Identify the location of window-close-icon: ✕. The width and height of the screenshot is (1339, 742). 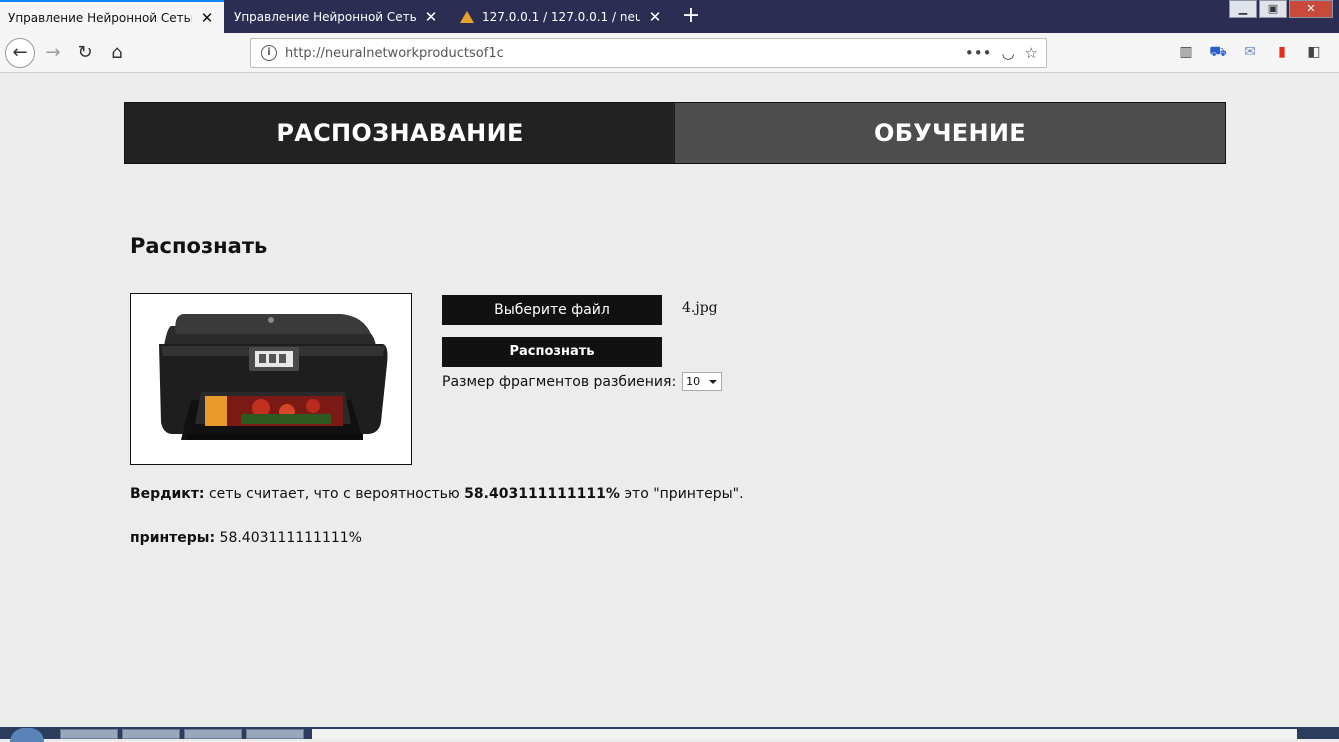
(1311, 9).